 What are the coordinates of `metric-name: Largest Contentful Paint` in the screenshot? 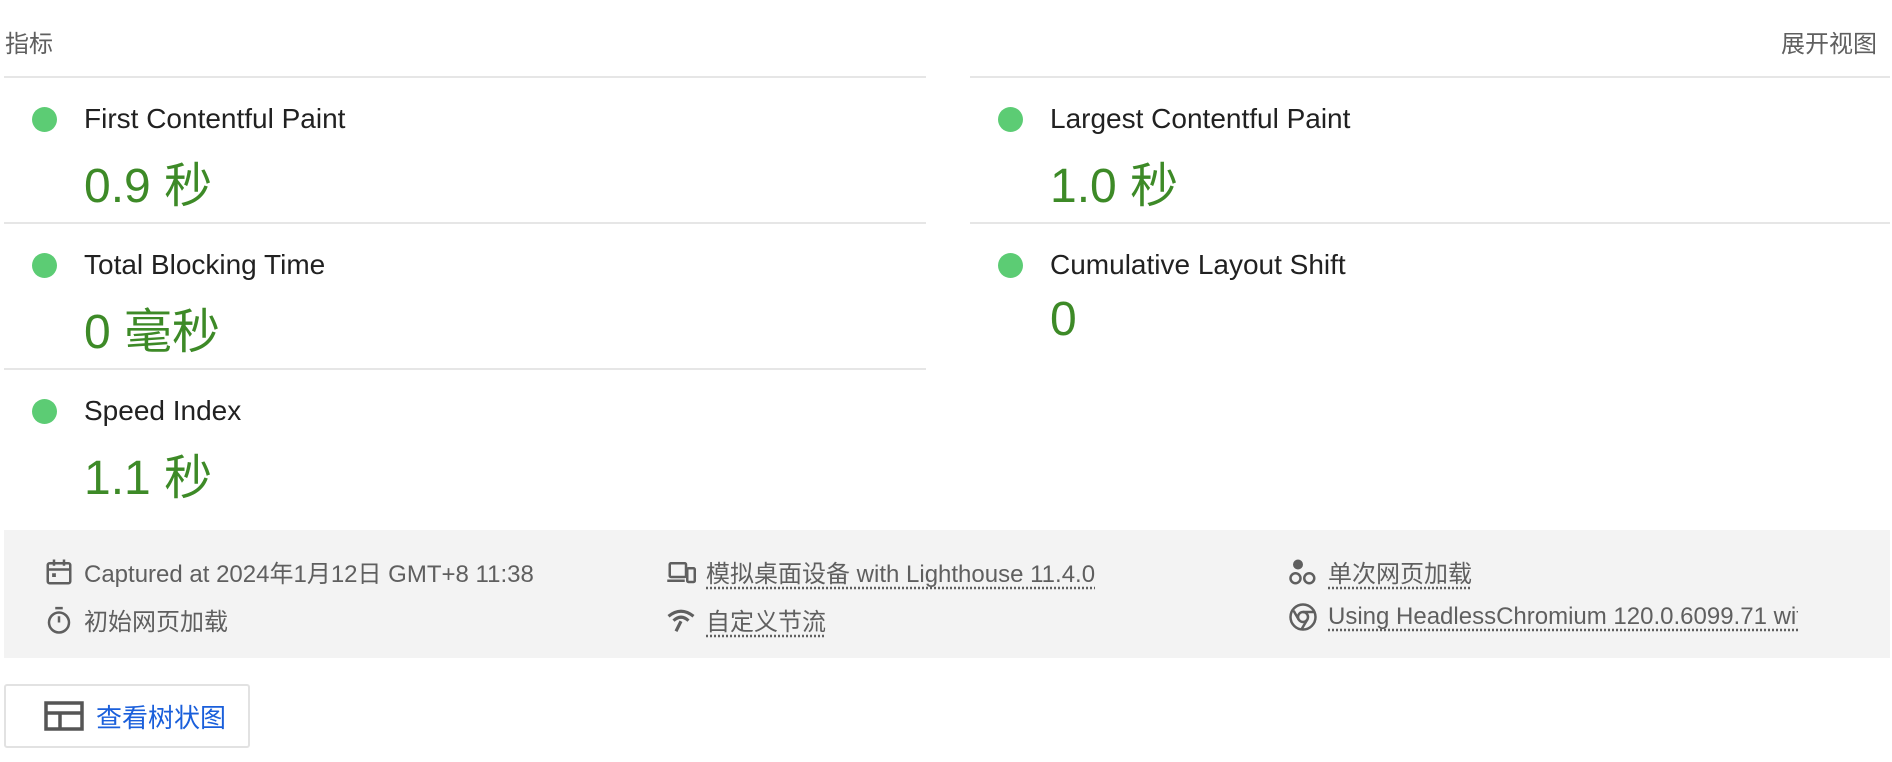 It's located at (1200, 118).